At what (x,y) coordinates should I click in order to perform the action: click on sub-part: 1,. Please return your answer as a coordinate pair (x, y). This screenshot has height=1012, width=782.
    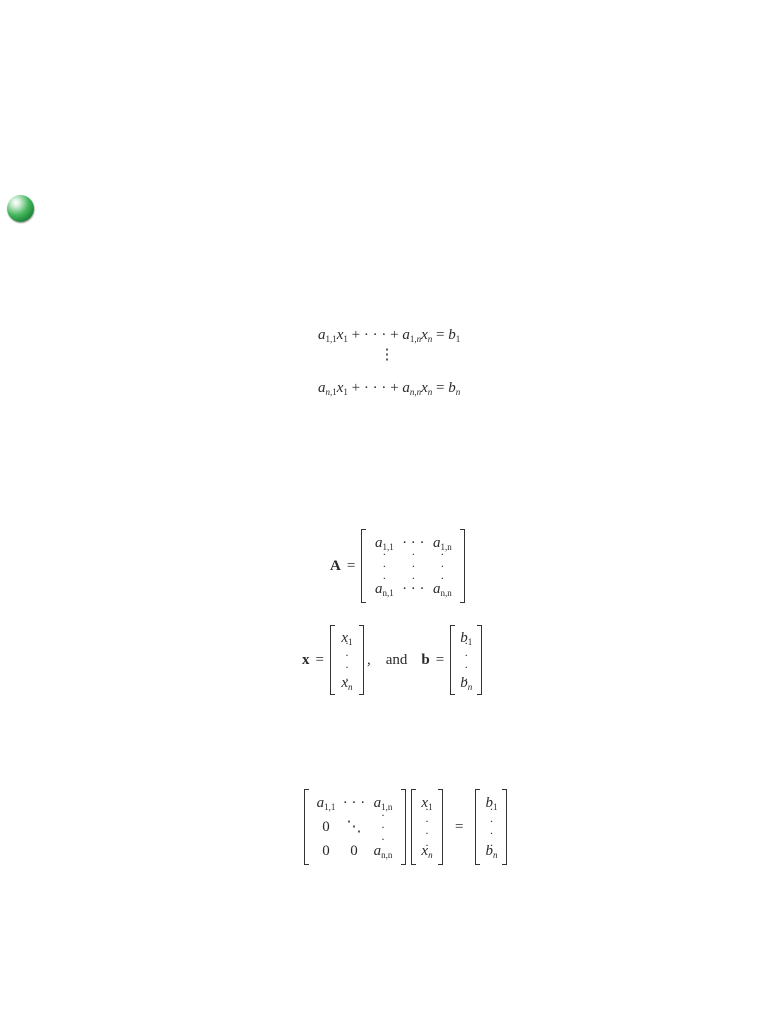
    Looking at the image, I should click on (413, 339).